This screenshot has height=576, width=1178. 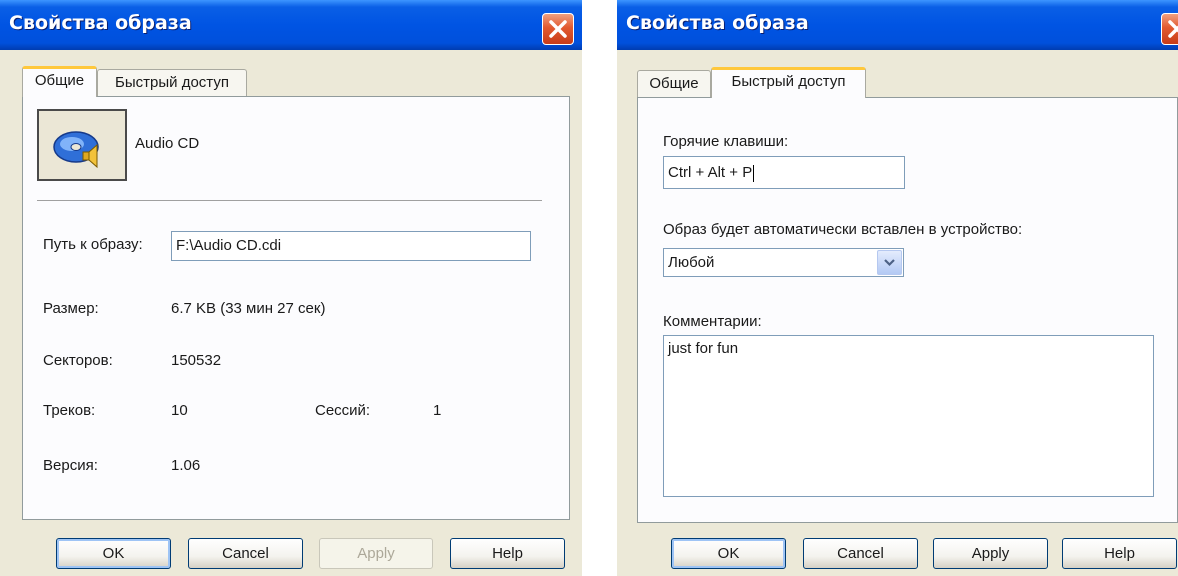 What do you see at coordinates (437, 410) in the screenshot?
I see `sessions-value: 1` at bounding box center [437, 410].